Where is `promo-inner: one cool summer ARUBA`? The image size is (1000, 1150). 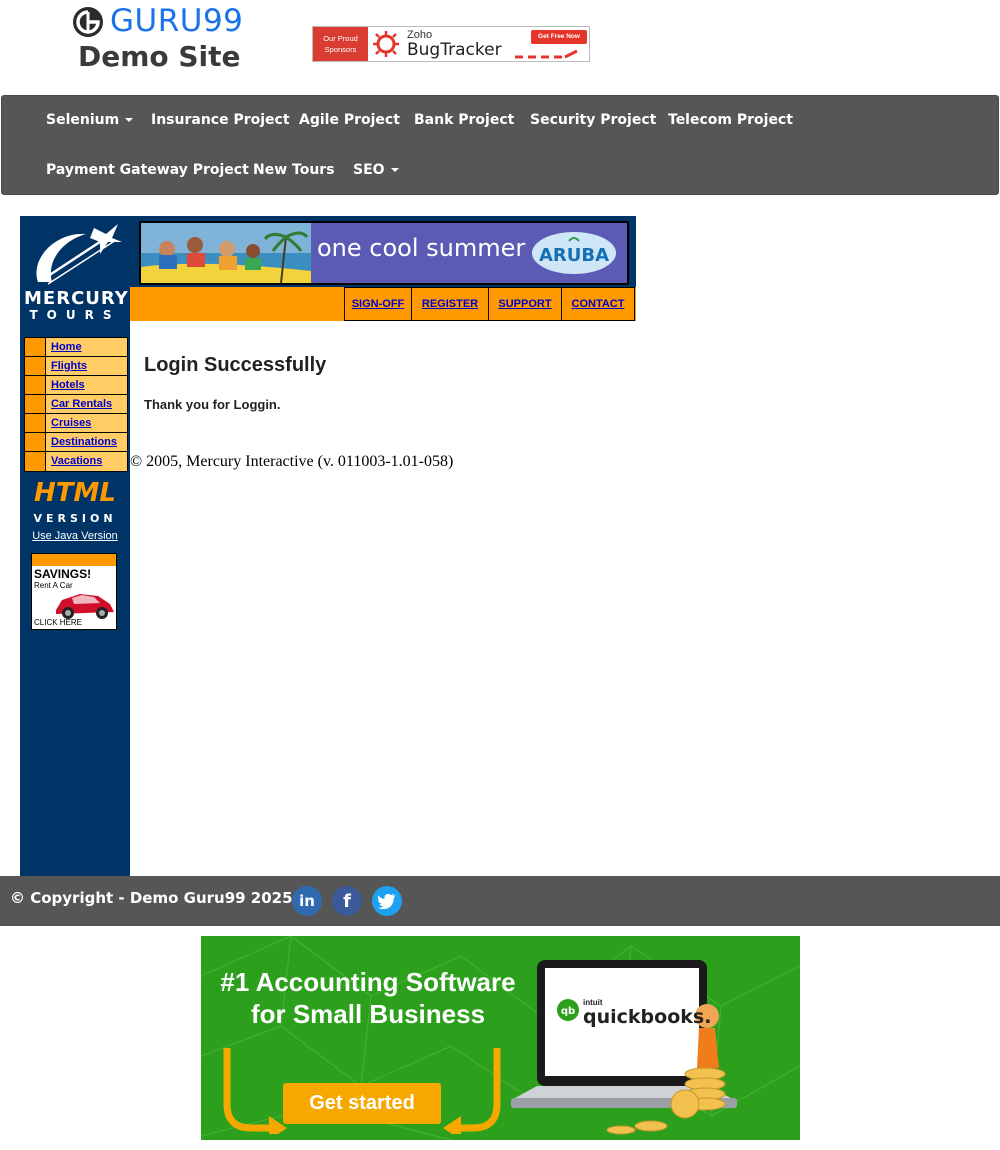 promo-inner: one cool summer ARUBA is located at coordinates (384, 253).